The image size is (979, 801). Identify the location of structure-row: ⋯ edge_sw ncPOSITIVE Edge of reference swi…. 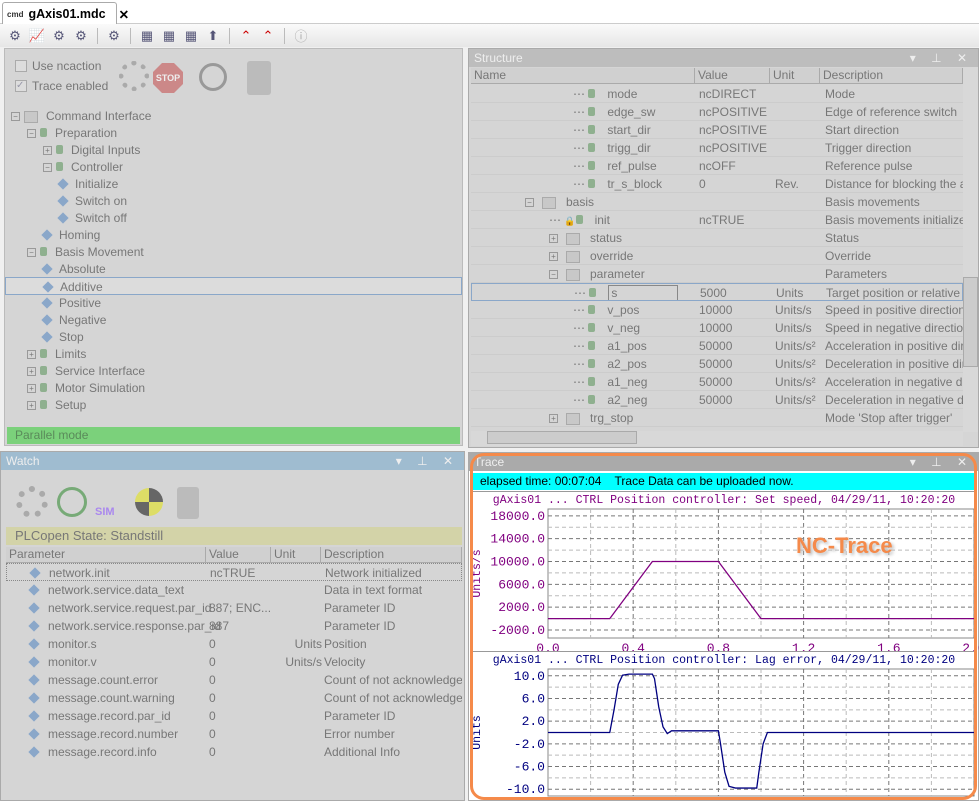
(717, 112).